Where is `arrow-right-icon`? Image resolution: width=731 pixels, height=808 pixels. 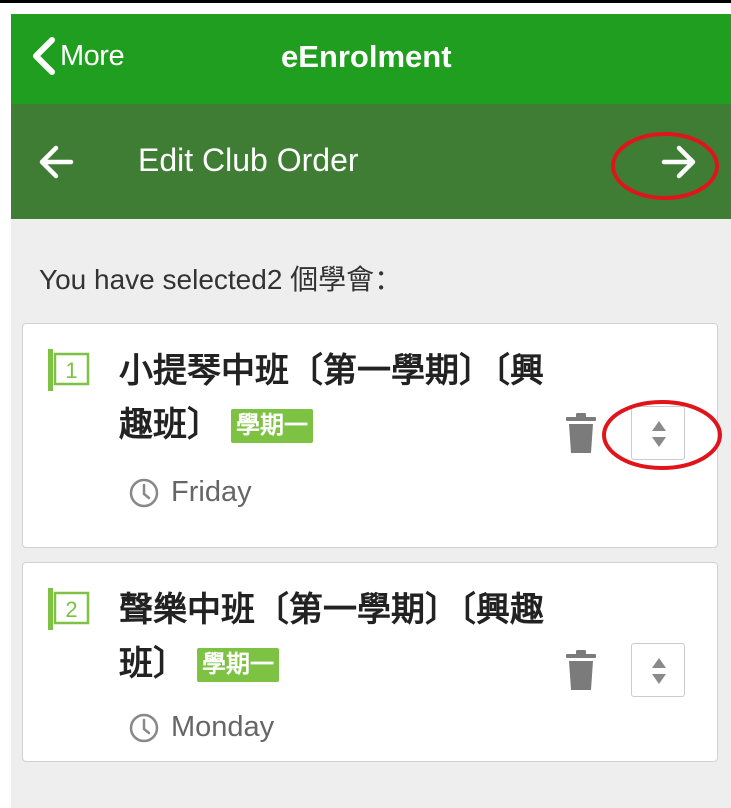 arrow-right-icon is located at coordinates (678, 162).